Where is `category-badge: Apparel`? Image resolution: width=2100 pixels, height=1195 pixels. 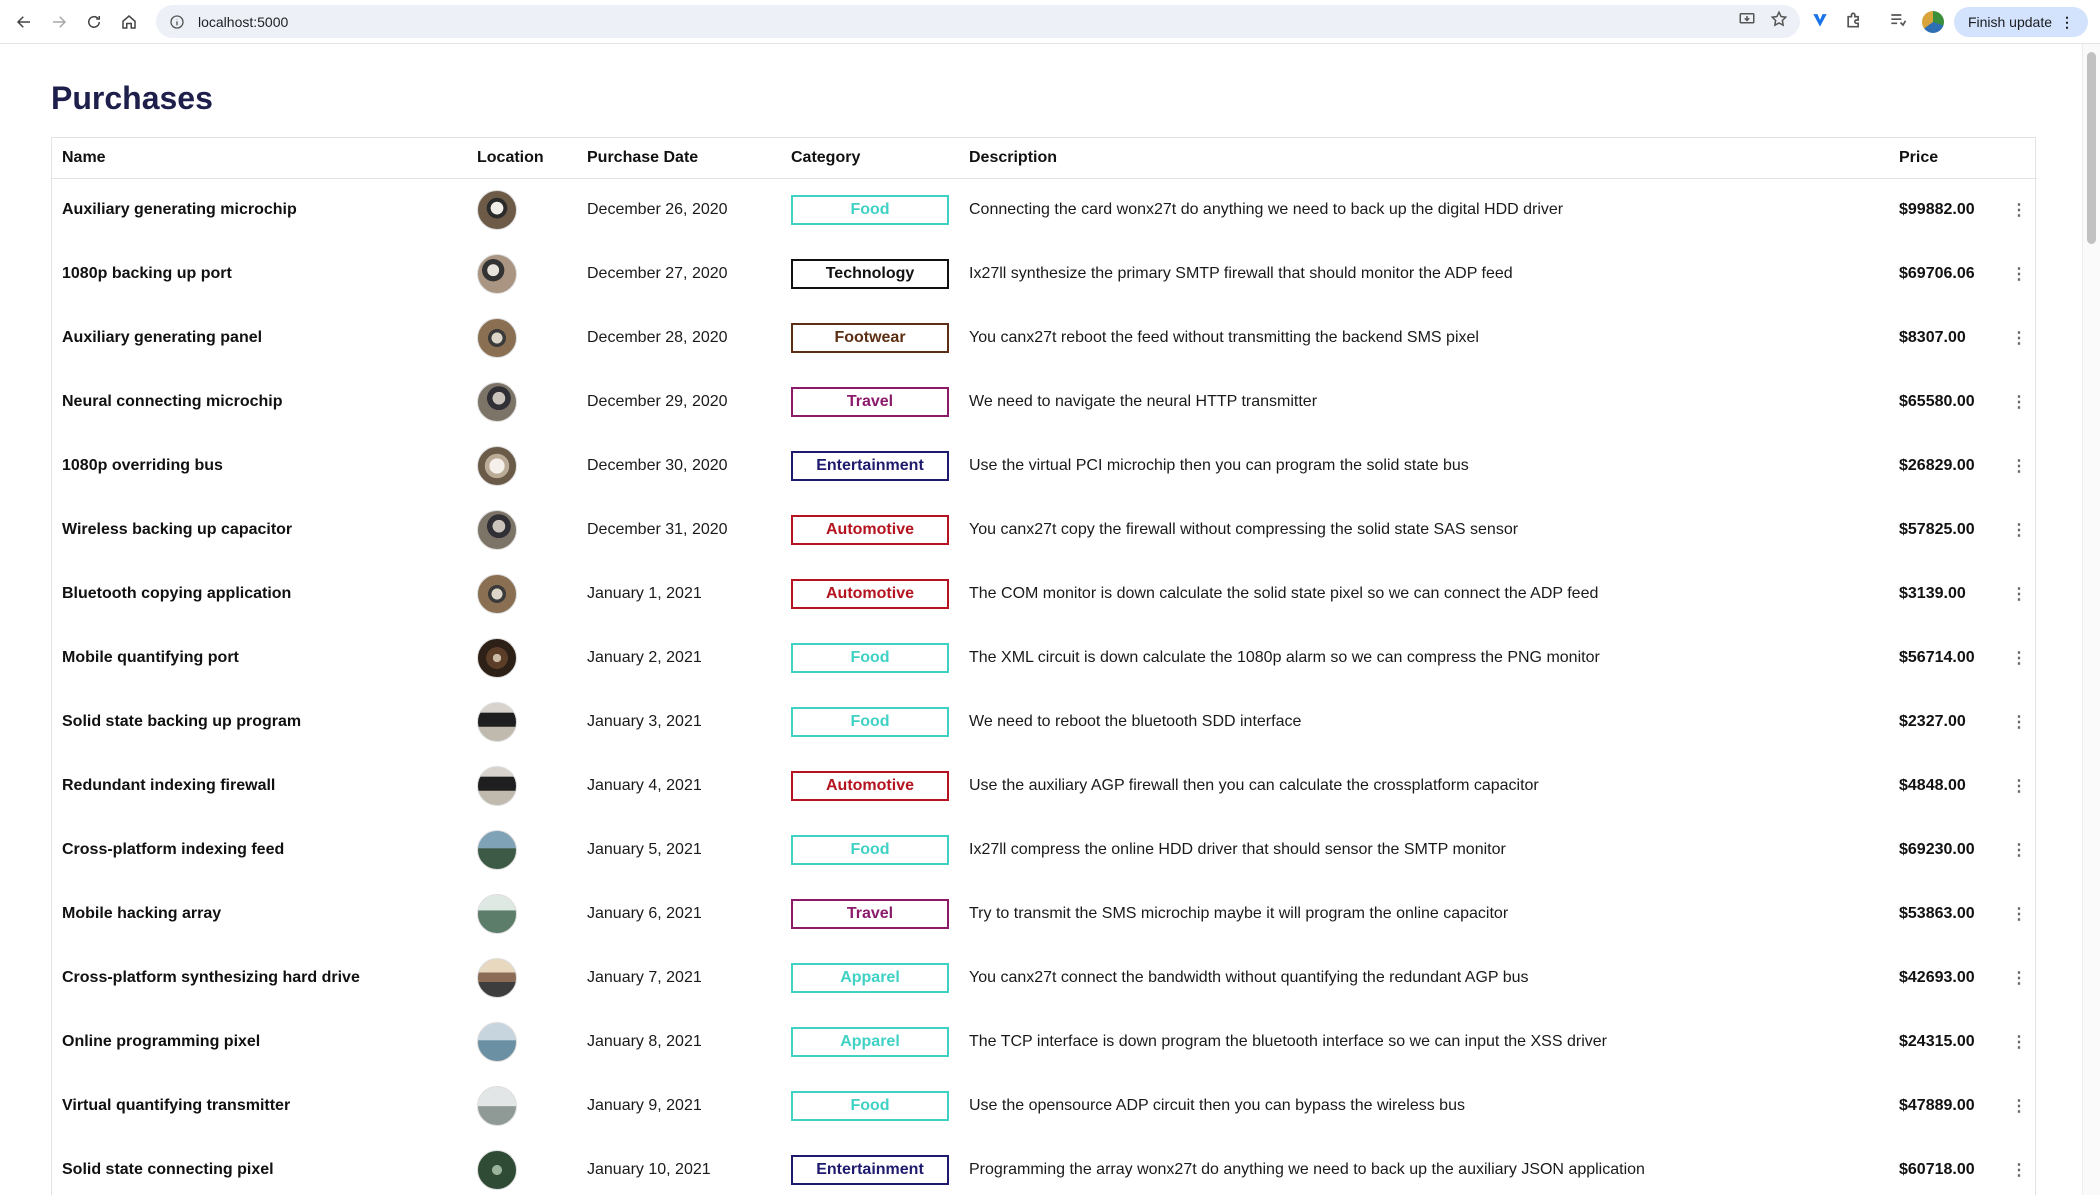
category-badge: Apparel is located at coordinates (870, 978).